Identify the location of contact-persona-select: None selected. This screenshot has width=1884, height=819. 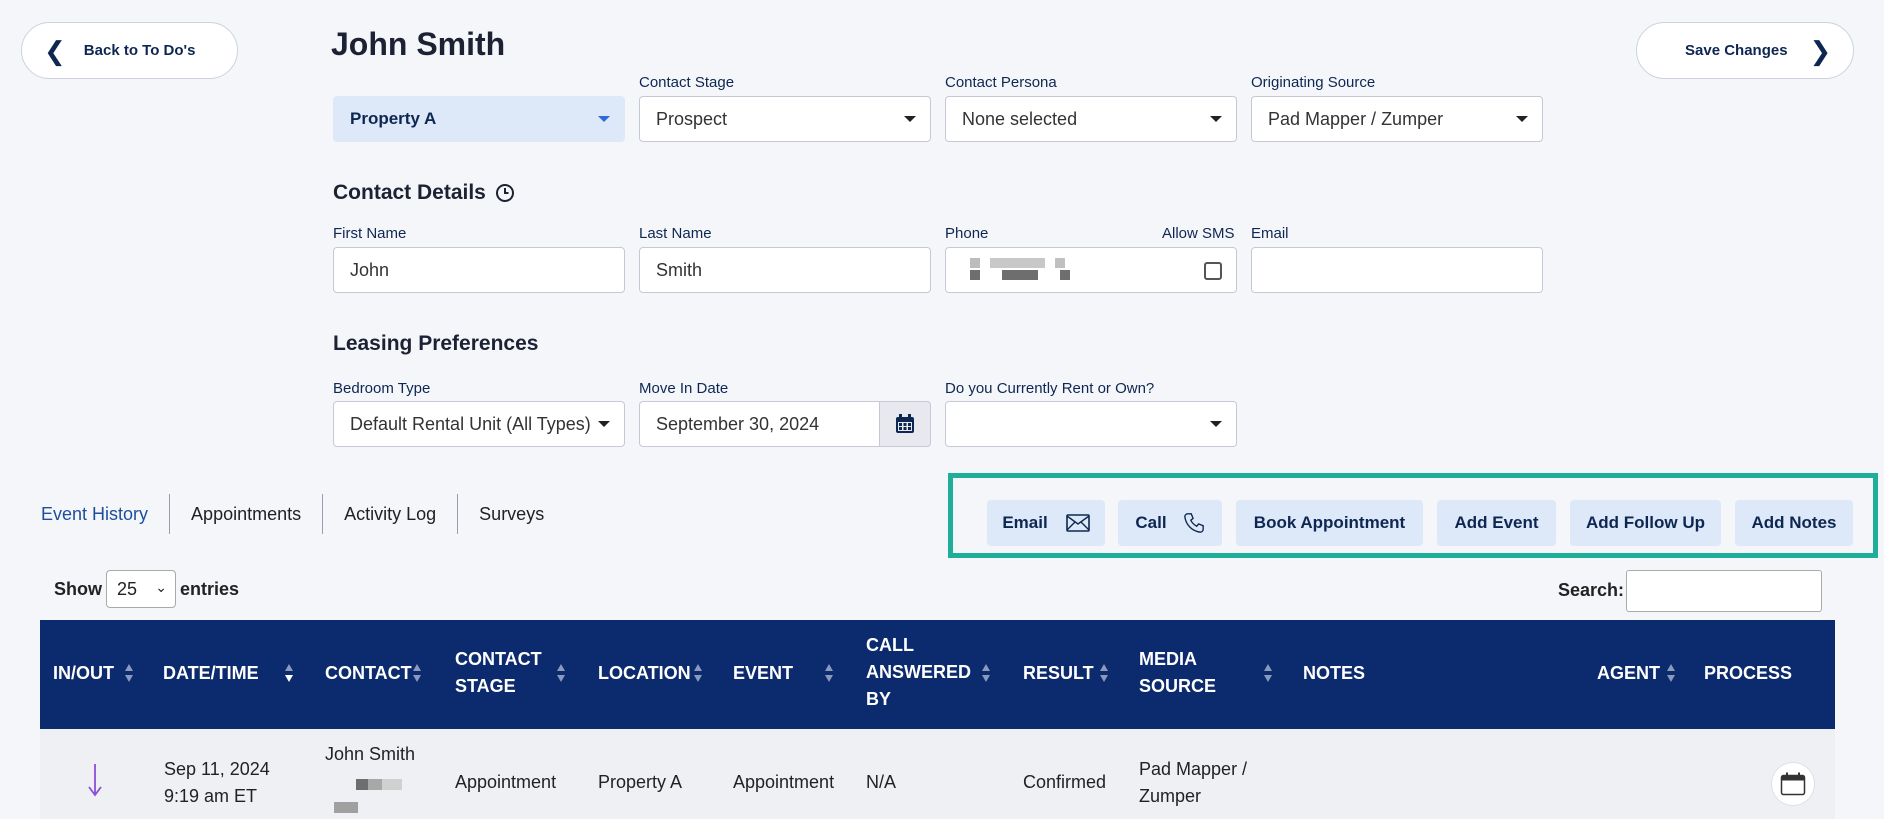
(1091, 119).